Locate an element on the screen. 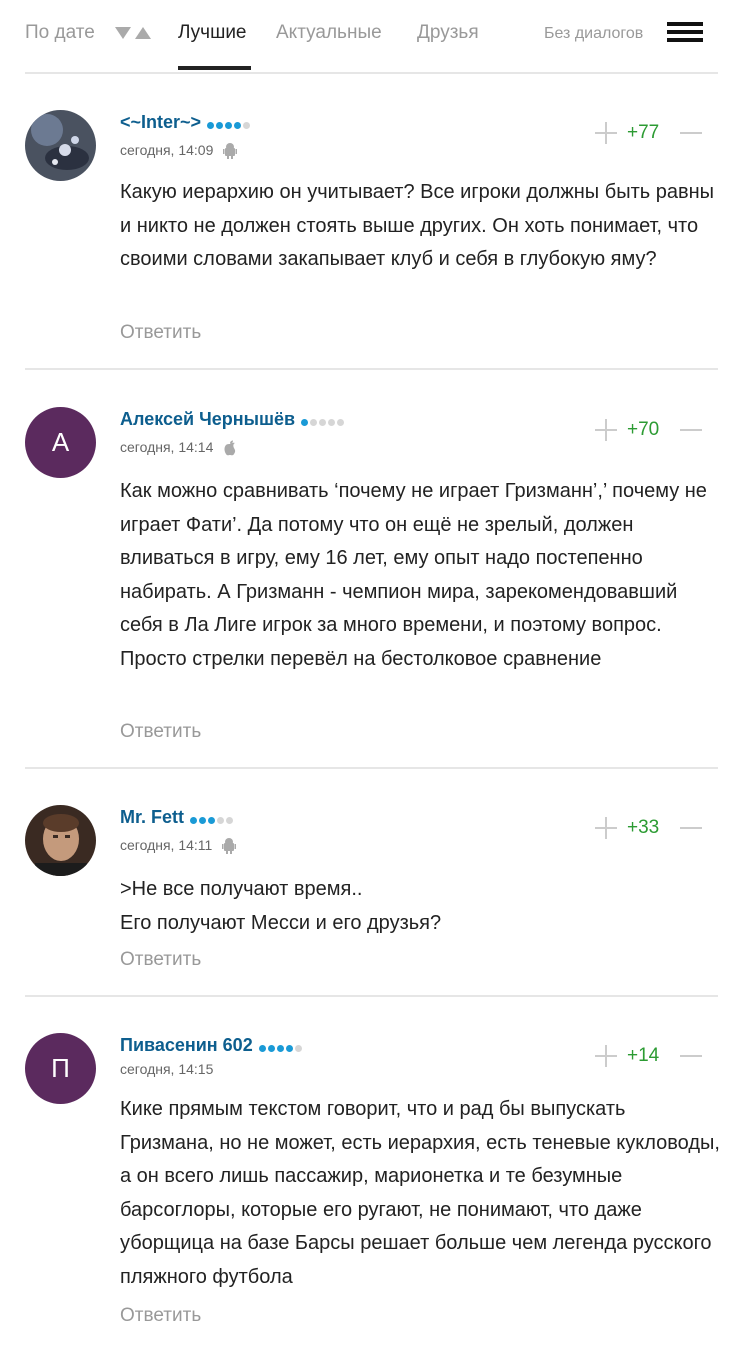 This screenshot has width=730, height=1351. menu-icon is located at coordinates (685, 34).